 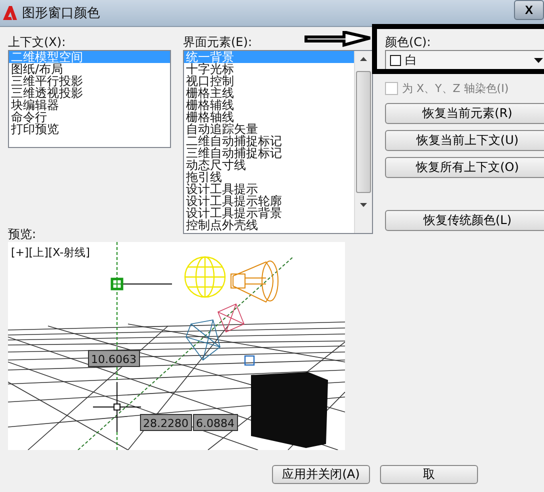 I want to click on list-item: 自动追踪矢量, so click(x=269, y=129).